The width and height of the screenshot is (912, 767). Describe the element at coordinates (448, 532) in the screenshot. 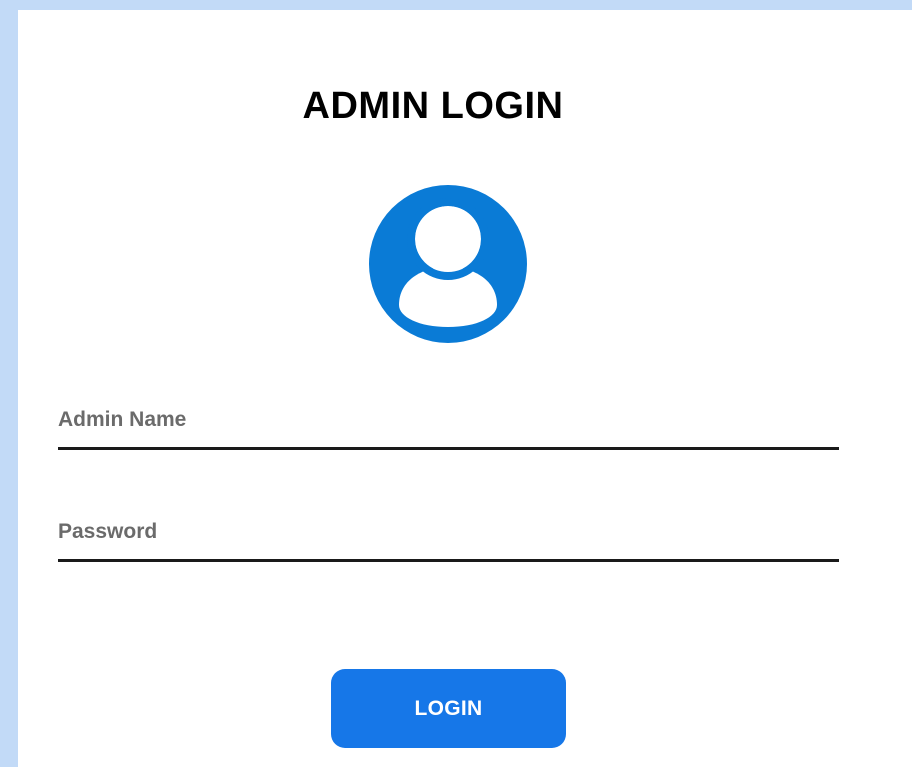

I see `password-input` at that location.